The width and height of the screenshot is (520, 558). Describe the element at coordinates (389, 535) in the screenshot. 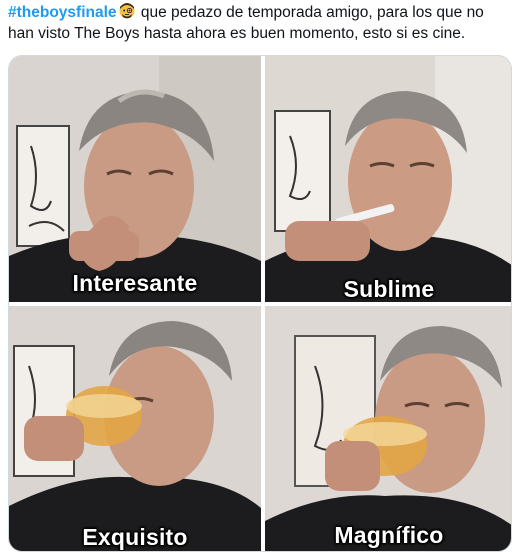

I see `caption-magnifico: Magnífico` at that location.